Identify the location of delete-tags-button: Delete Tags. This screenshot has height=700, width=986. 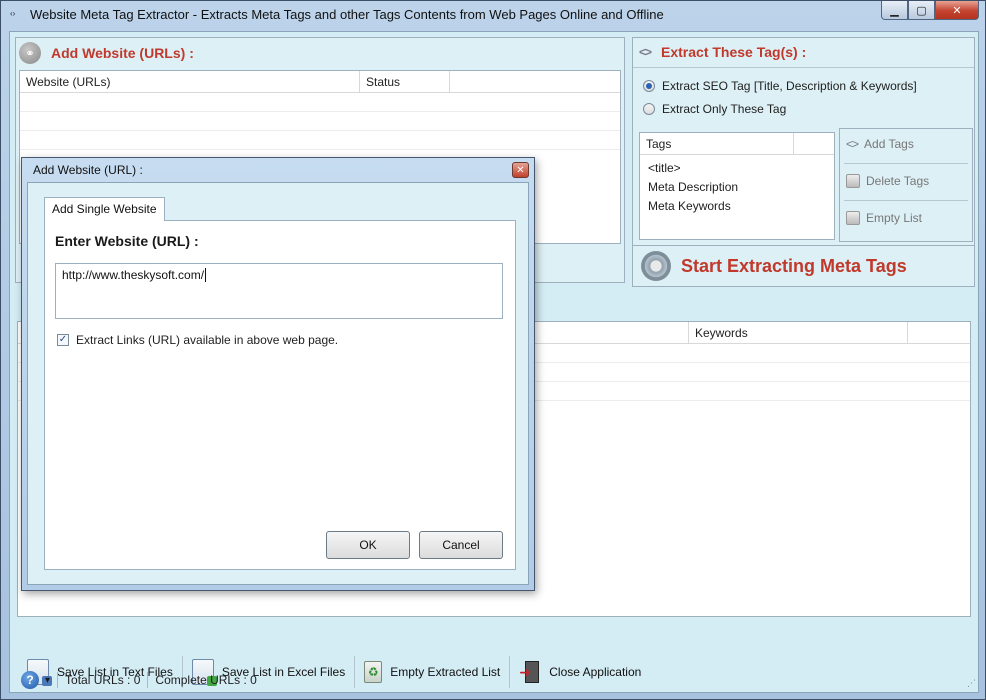
(887, 181).